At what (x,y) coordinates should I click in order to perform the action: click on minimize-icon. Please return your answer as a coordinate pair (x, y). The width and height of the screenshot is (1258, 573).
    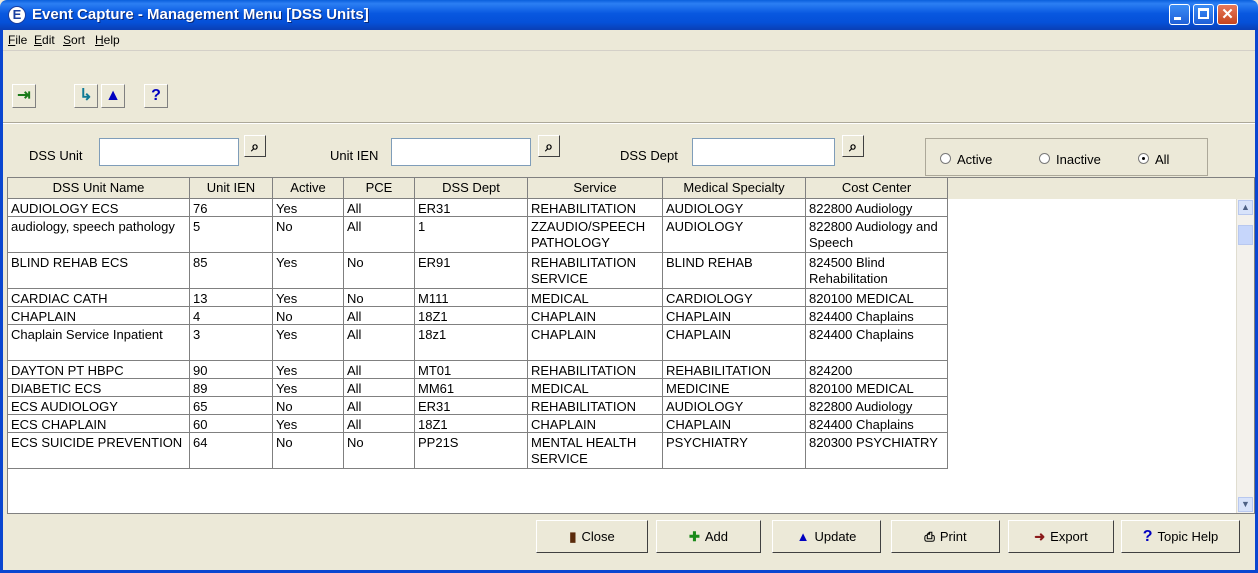
    Looking at the image, I should click on (1177, 18).